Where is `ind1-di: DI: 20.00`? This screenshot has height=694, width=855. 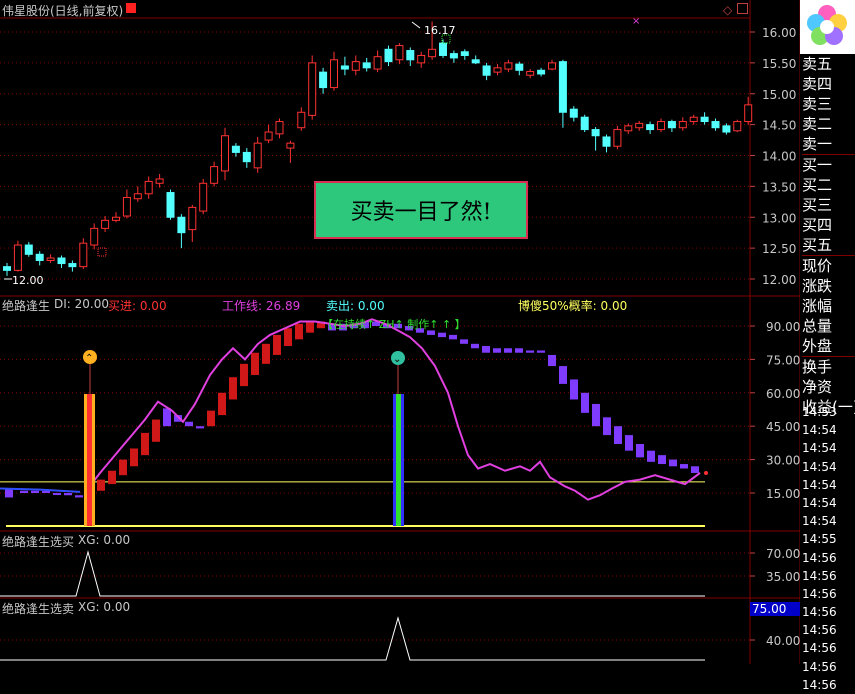
ind1-di: DI: 20.00 is located at coordinates (81, 304).